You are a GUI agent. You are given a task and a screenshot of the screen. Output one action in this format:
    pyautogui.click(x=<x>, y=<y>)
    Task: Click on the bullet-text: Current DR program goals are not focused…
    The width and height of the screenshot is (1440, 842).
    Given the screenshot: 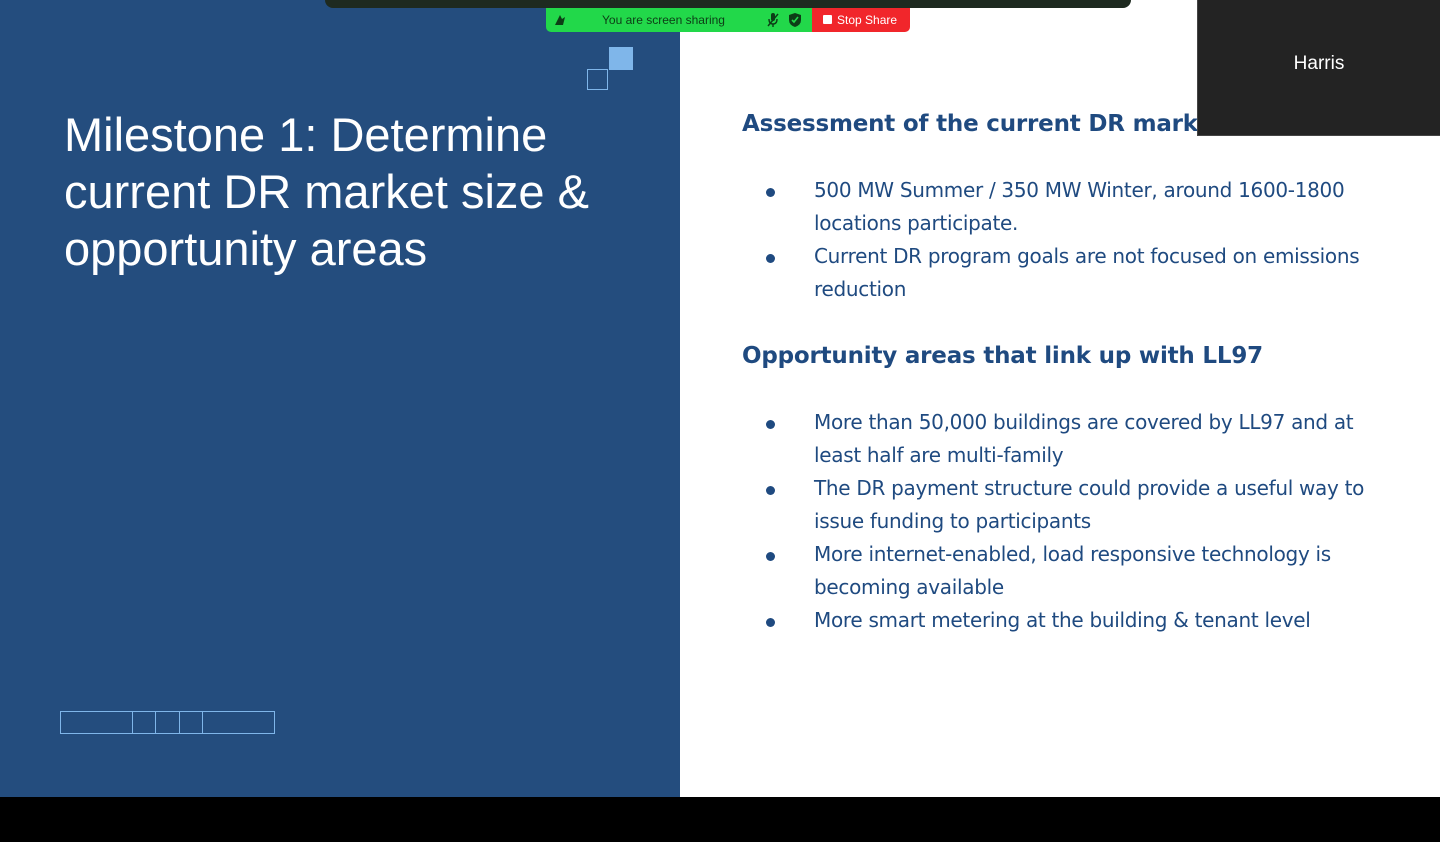 What is the action you would take?
    pyautogui.click(x=1087, y=272)
    